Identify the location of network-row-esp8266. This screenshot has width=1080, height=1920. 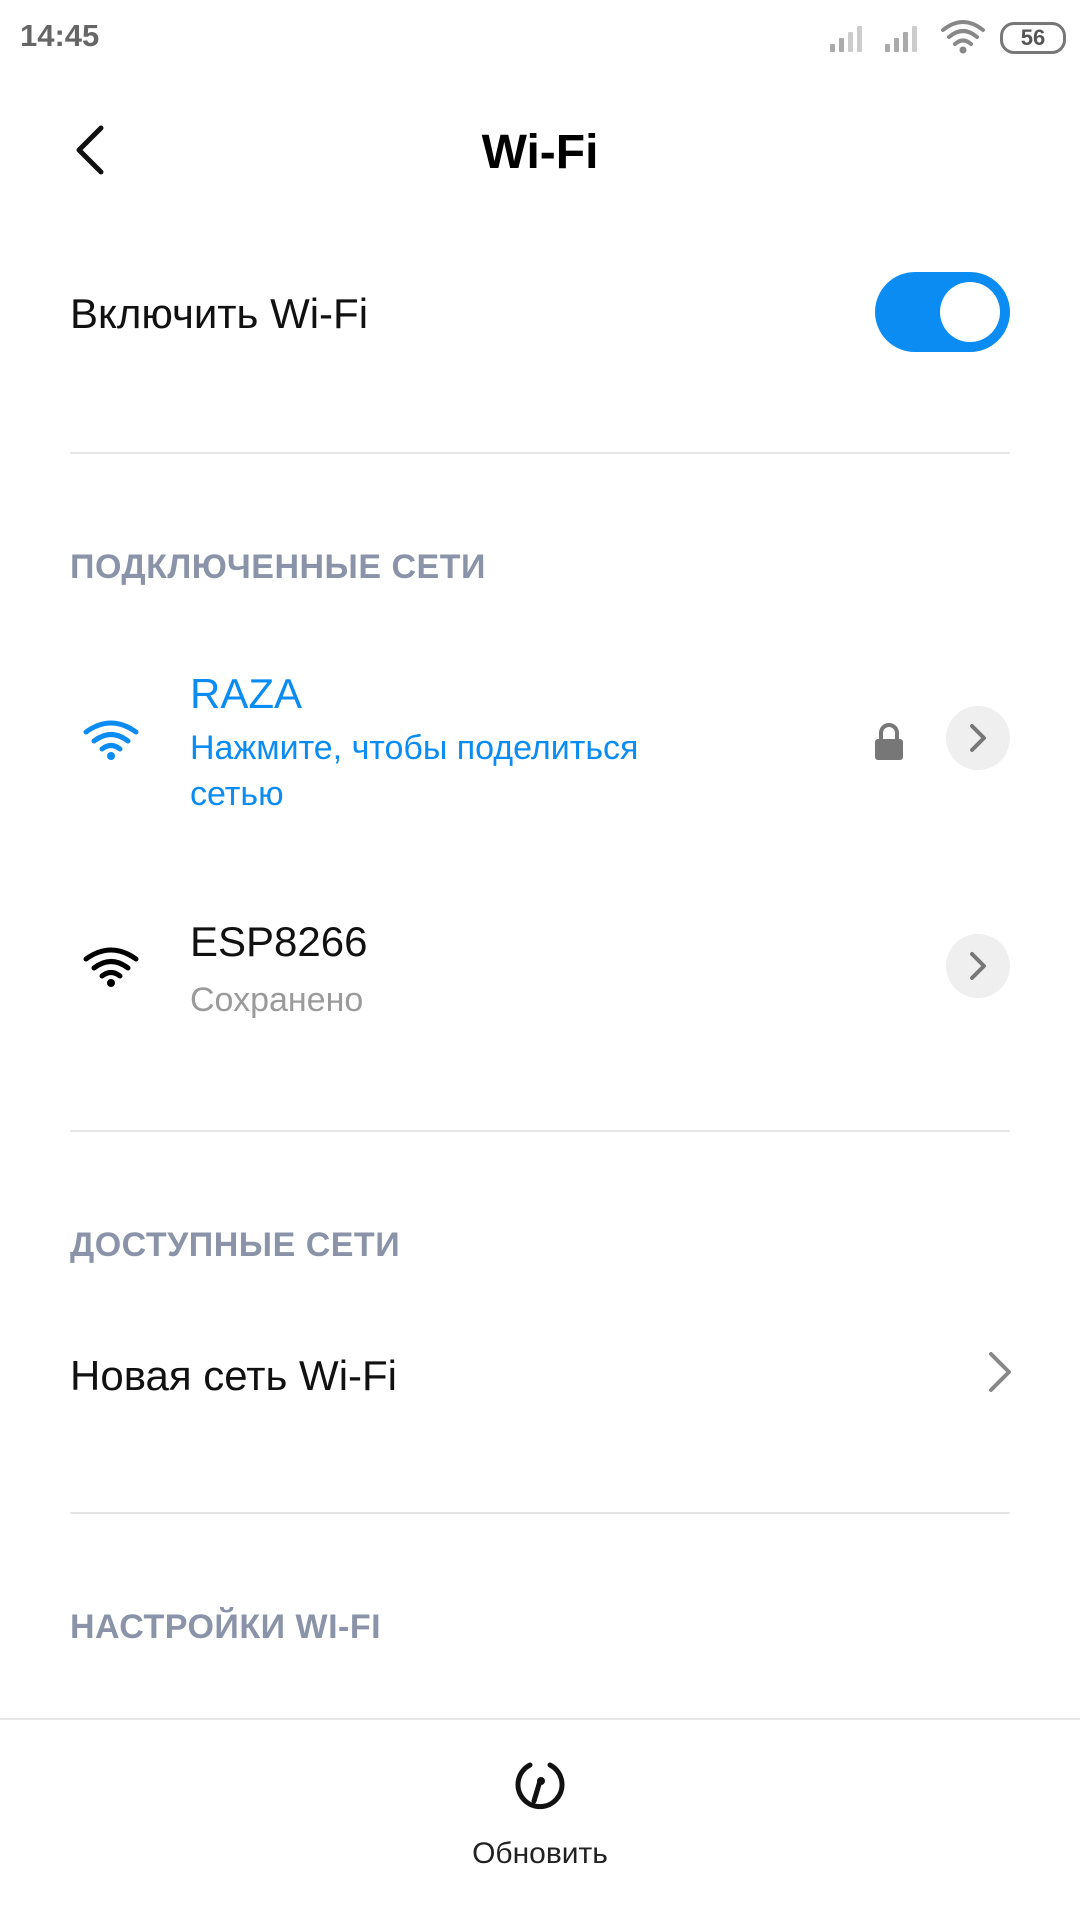
(540, 965).